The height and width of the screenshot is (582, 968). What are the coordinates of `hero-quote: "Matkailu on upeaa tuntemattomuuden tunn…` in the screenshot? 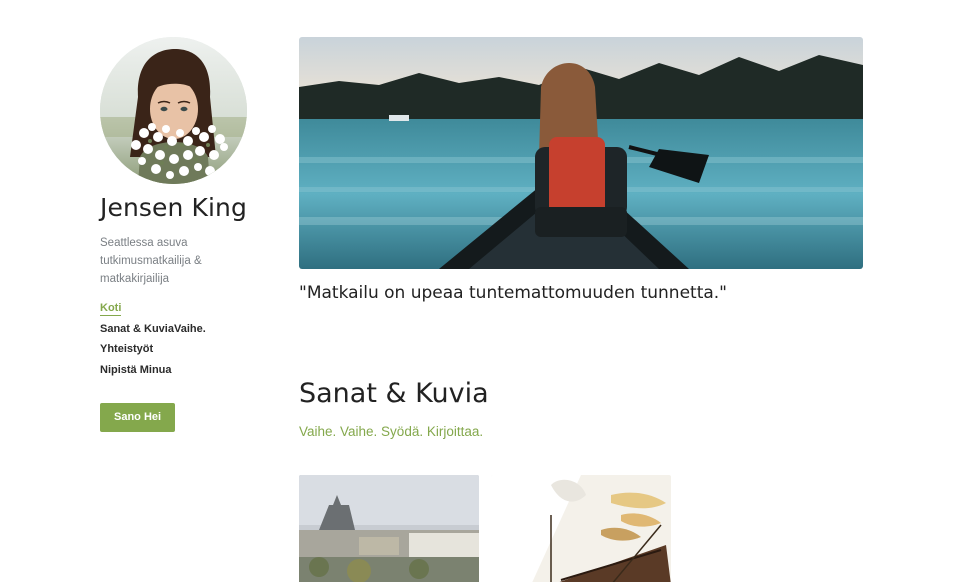 It's located at (513, 293).